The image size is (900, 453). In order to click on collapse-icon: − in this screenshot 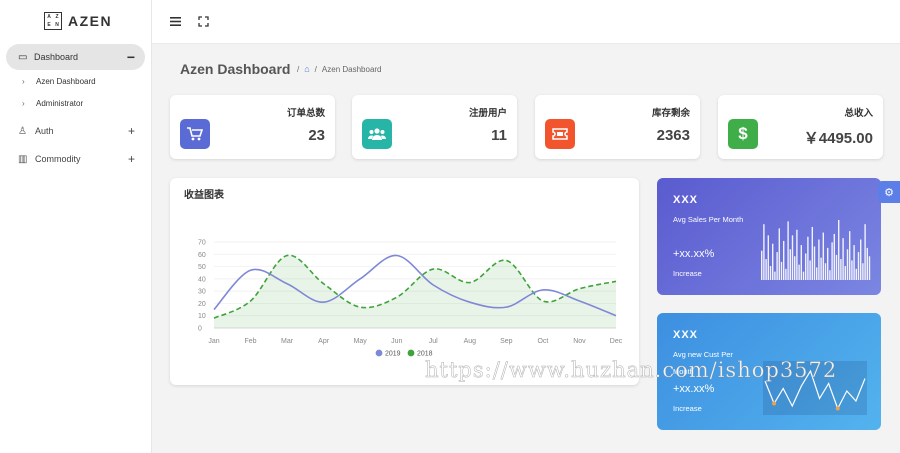, I will do `click(131, 57)`.